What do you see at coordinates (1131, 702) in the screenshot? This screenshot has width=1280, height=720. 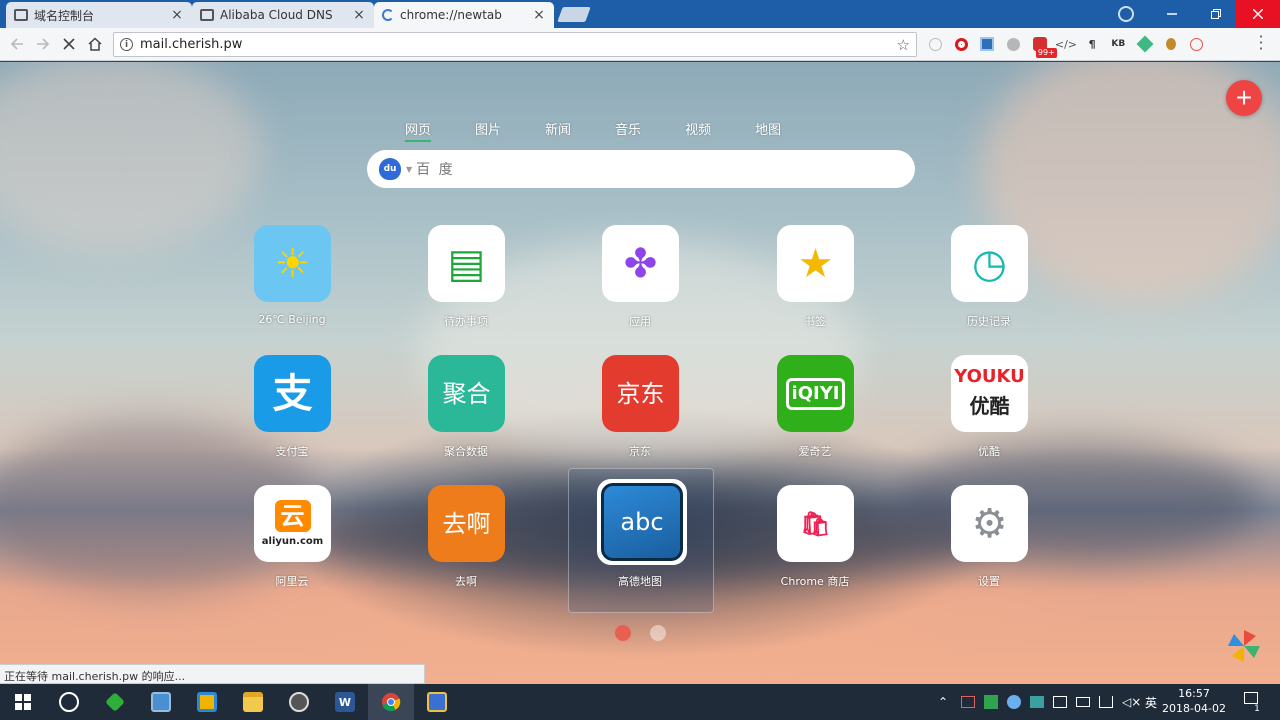 I see `volume-mute-icon: ◁×` at bounding box center [1131, 702].